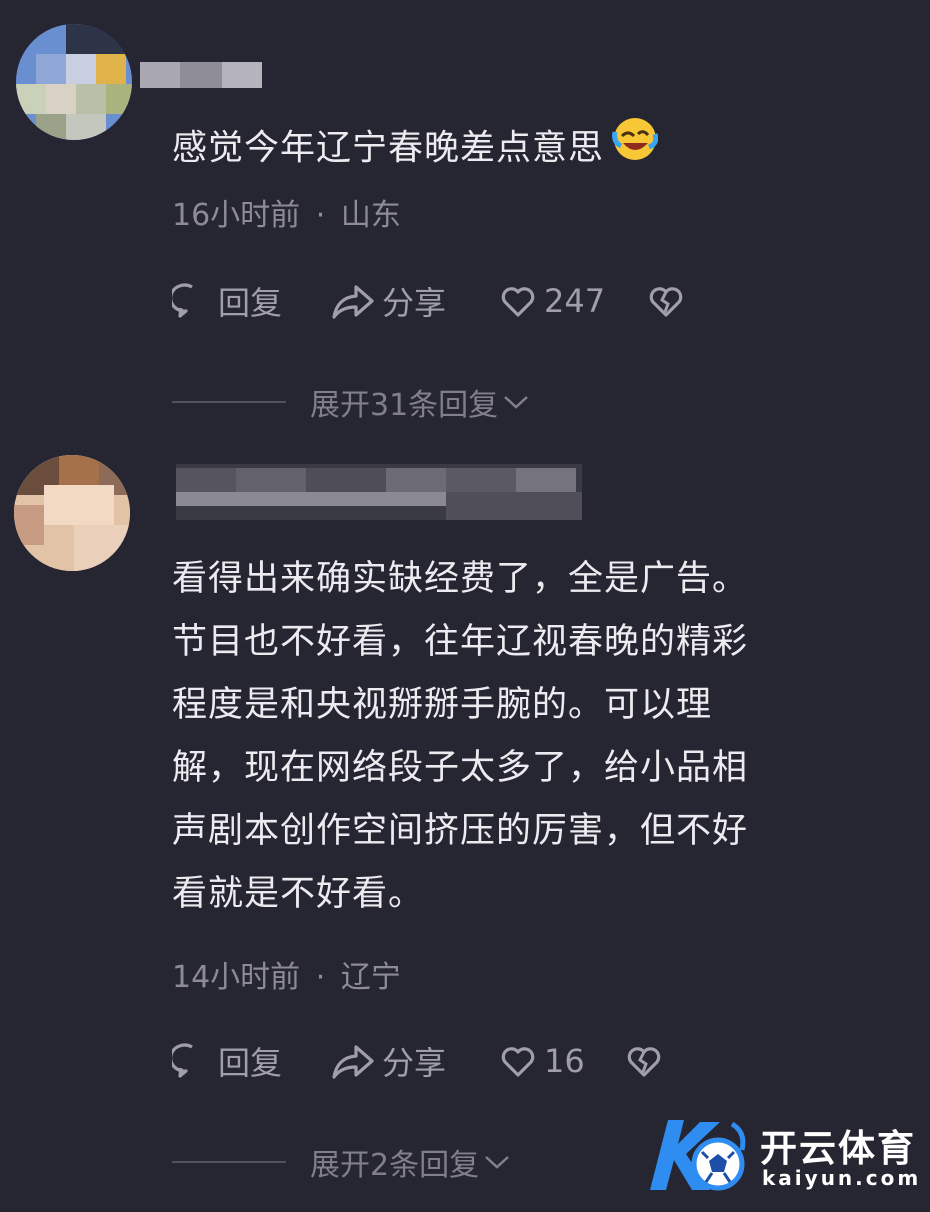 Image resolution: width=930 pixels, height=1212 pixels. What do you see at coordinates (404, 405) in the screenshot?
I see `expand-replies-label: 展开31条回复` at bounding box center [404, 405].